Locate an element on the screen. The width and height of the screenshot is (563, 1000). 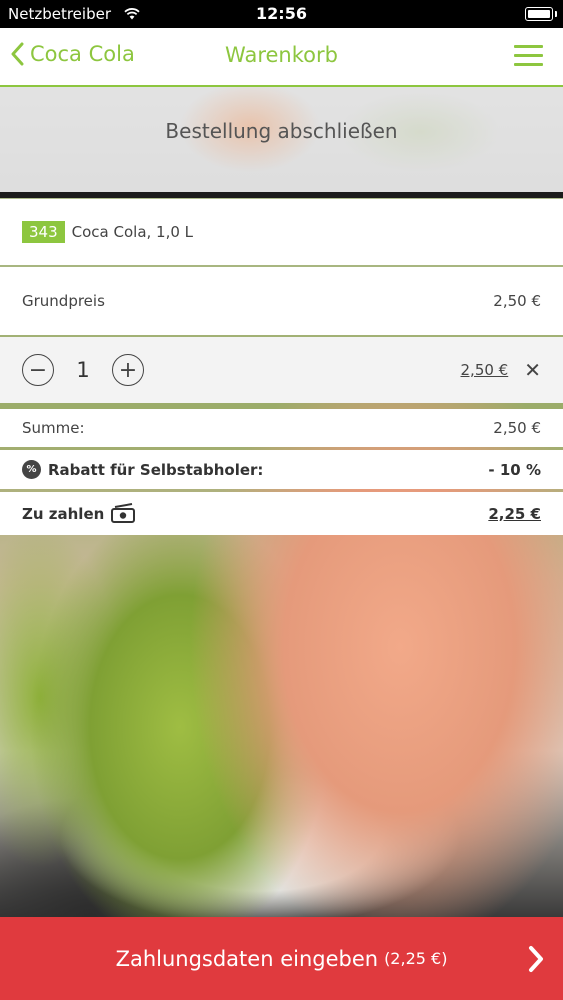
item-number-badge: 343 is located at coordinates (43, 232).